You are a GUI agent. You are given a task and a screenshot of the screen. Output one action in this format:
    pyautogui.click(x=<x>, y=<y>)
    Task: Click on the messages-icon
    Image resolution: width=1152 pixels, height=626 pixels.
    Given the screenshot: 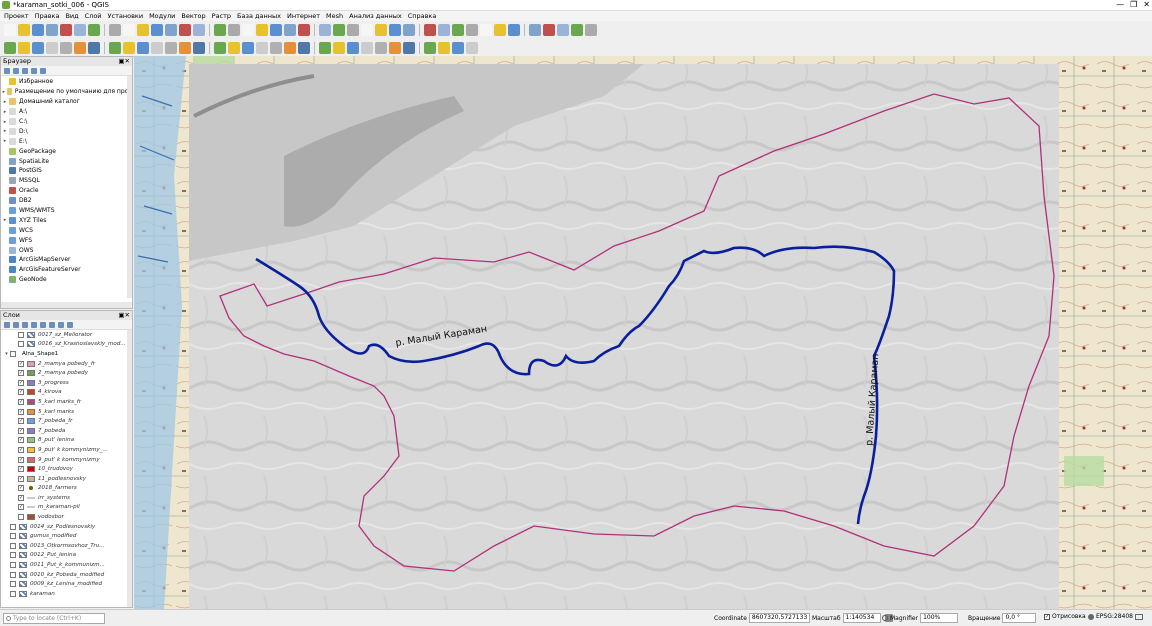 What is the action you would take?
    pyautogui.click(x=1138, y=616)
    